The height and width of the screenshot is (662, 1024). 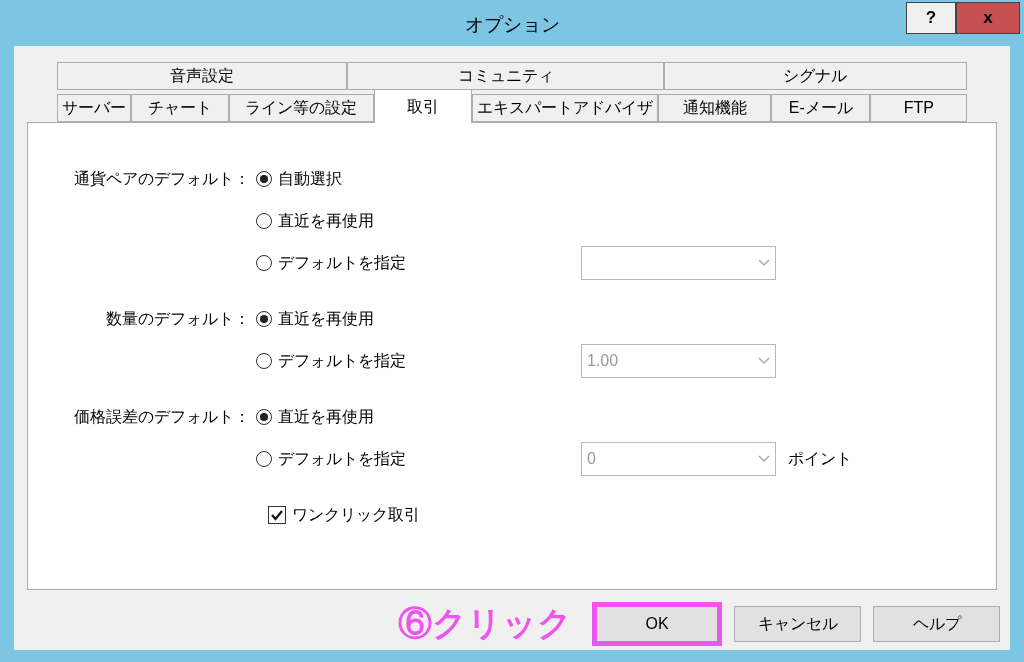 What do you see at coordinates (178, 319) in the screenshot?
I see `group-label: 数量のデフォルト：` at bounding box center [178, 319].